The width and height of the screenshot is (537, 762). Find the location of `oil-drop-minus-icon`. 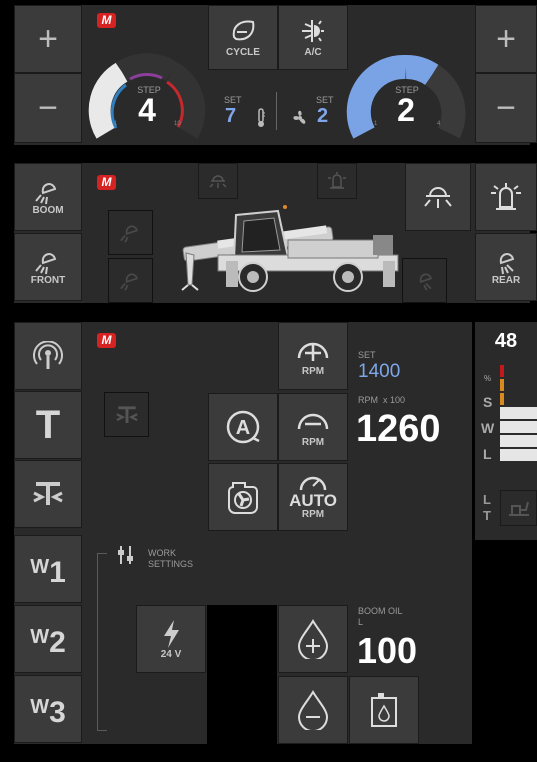

oil-drop-minus-icon is located at coordinates (313, 710).